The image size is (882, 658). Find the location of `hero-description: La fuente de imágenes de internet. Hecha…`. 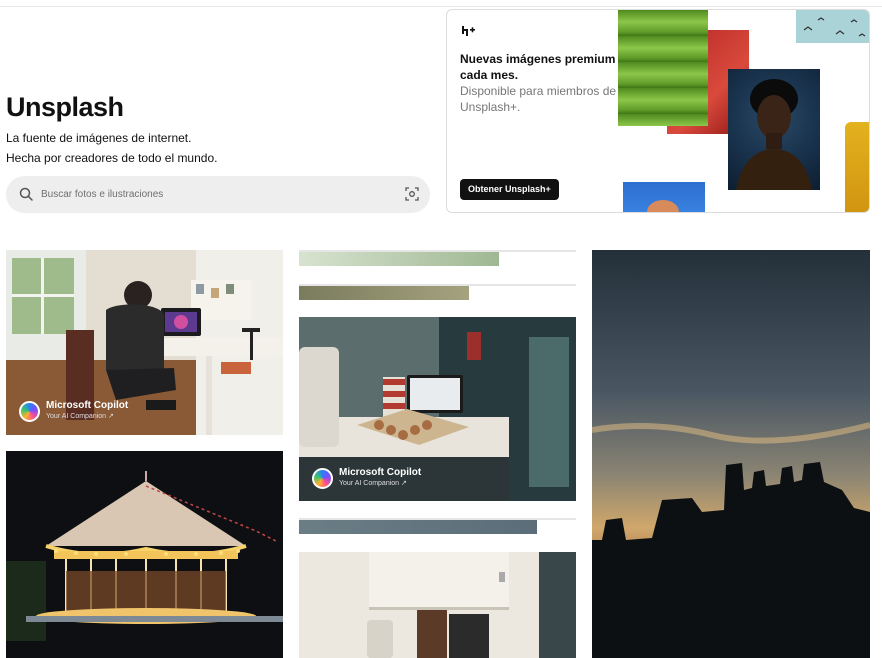

hero-description: La fuente de imágenes de internet. Hecha… is located at coordinates (221, 148).